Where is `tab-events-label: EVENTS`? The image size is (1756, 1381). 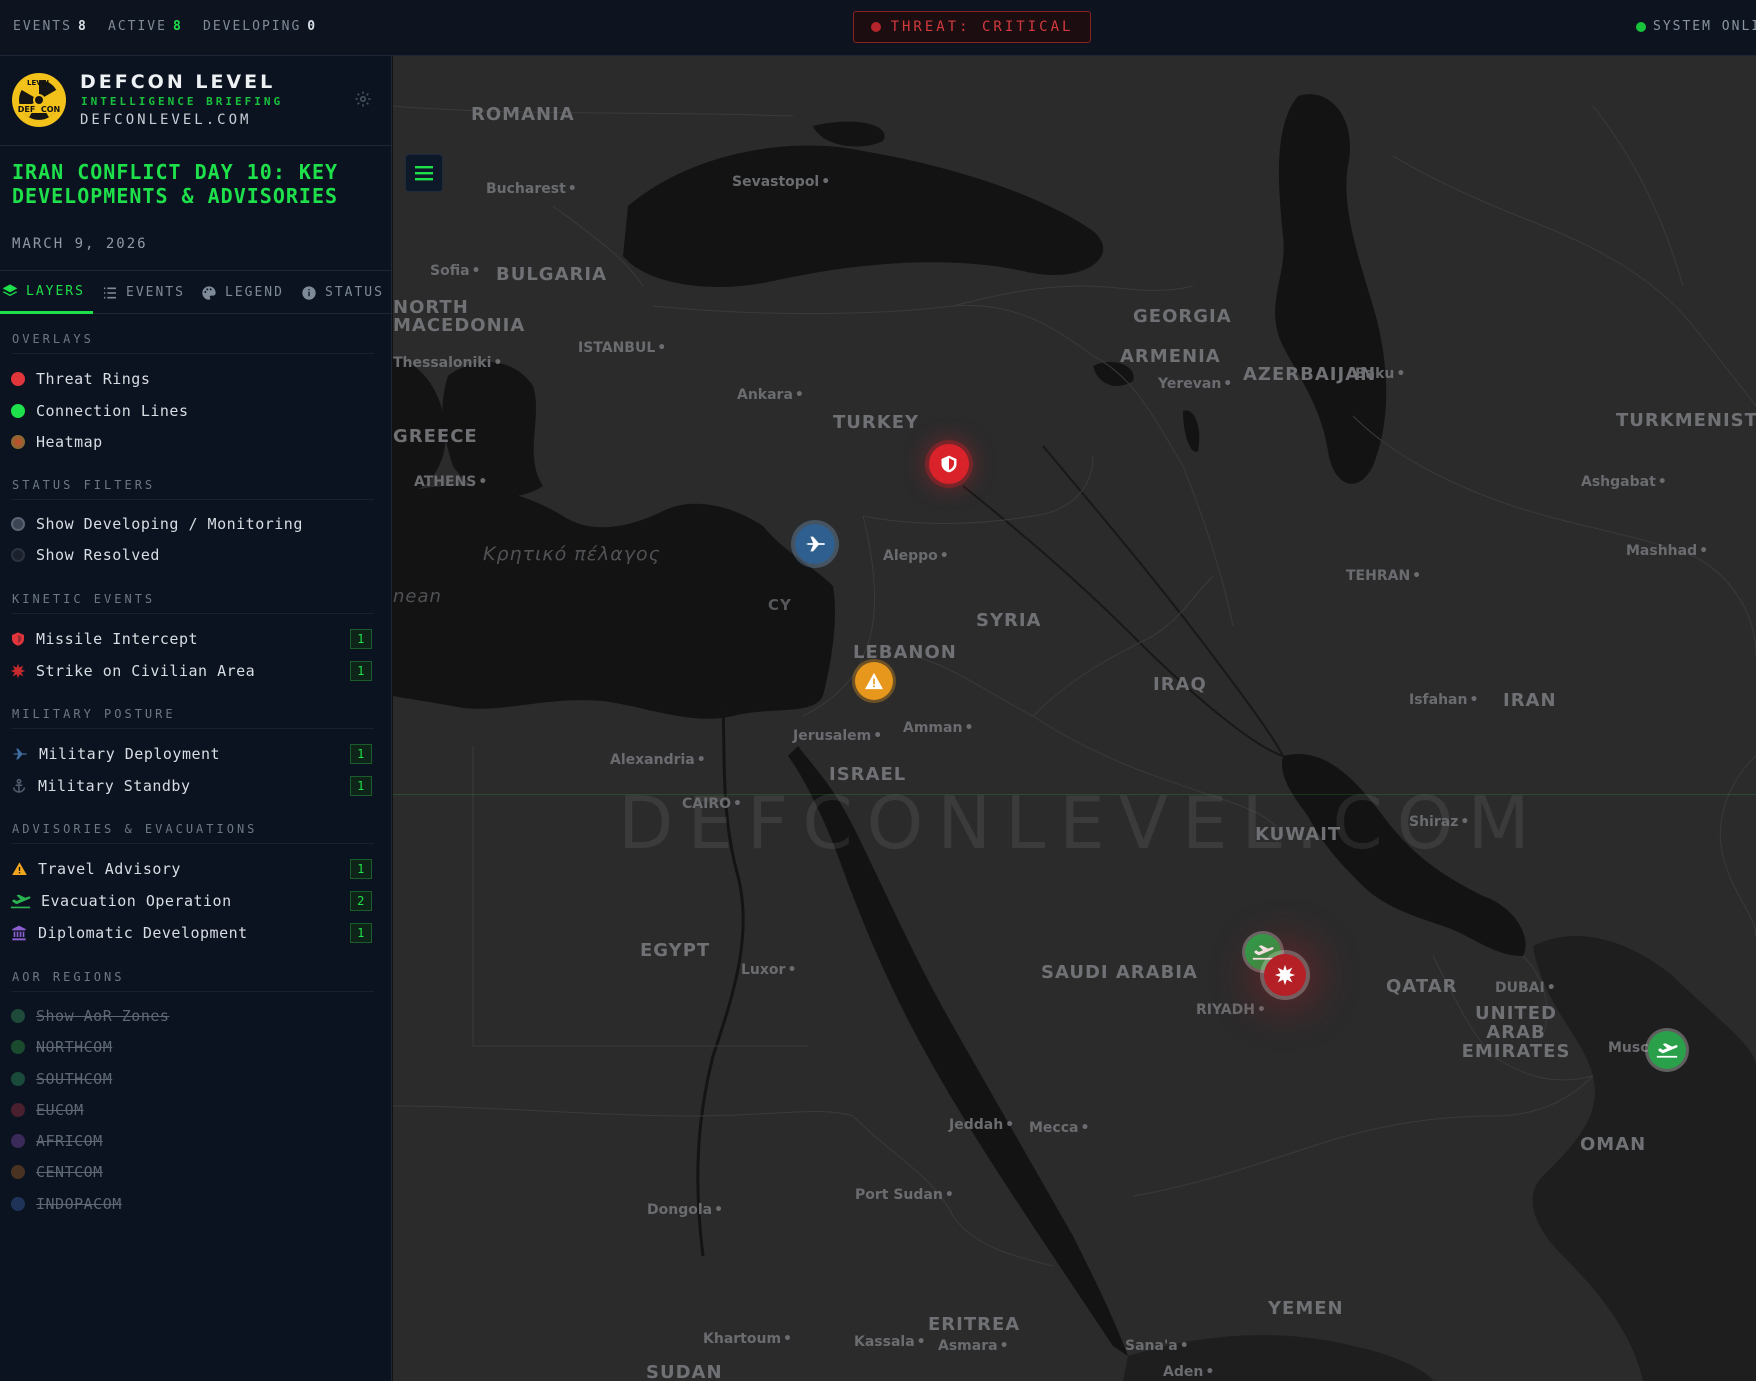 tab-events-label: EVENTS is located at coordinates (155, 292).